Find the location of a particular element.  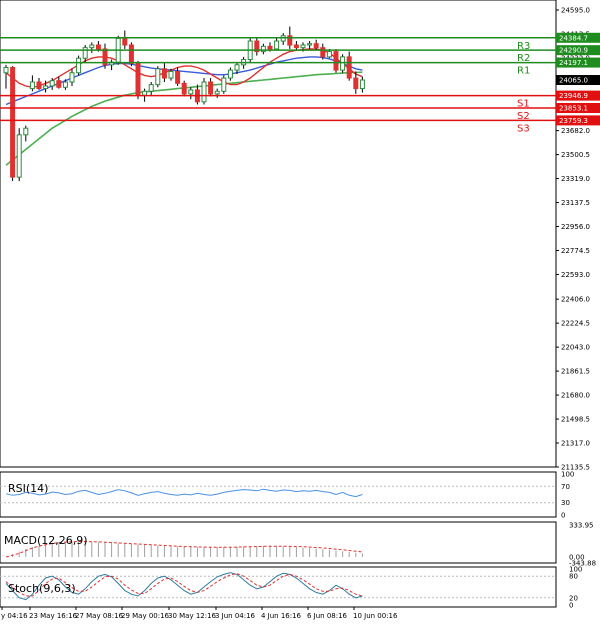

macd-title: MACD(12,26,9) is located at coordinates (46, 540).